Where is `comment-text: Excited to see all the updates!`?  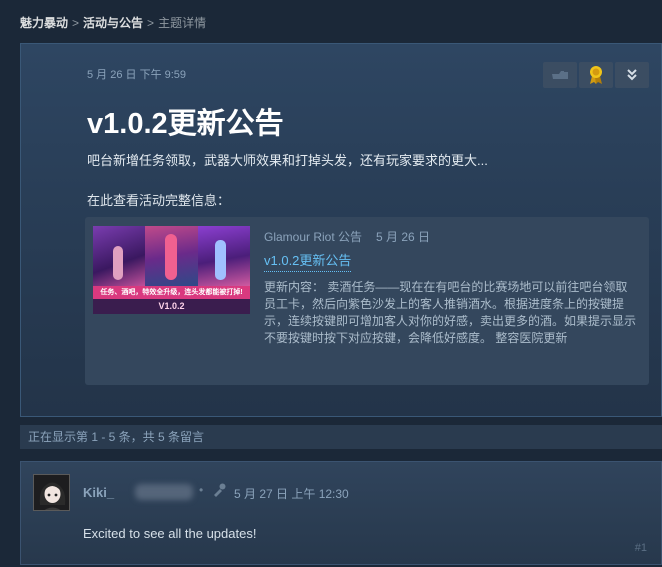 comment-text: Excited to see all the updates! is located at coordinates (170, 533).